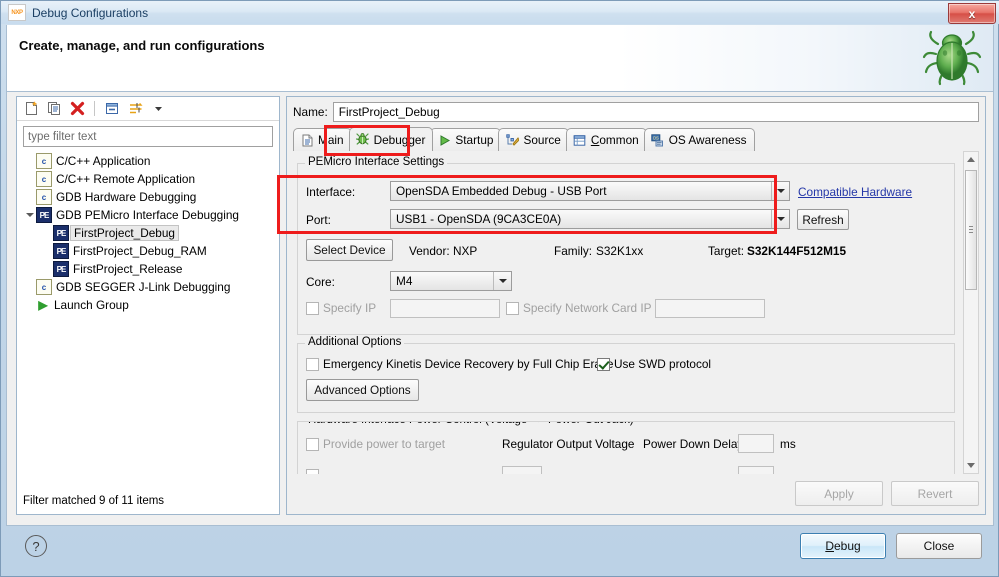 The image size is (999, 577). What do you see at coordinates (839, 493) in the screenshot?
I see `apply-button: Apply` at bounding box center [839, 493].